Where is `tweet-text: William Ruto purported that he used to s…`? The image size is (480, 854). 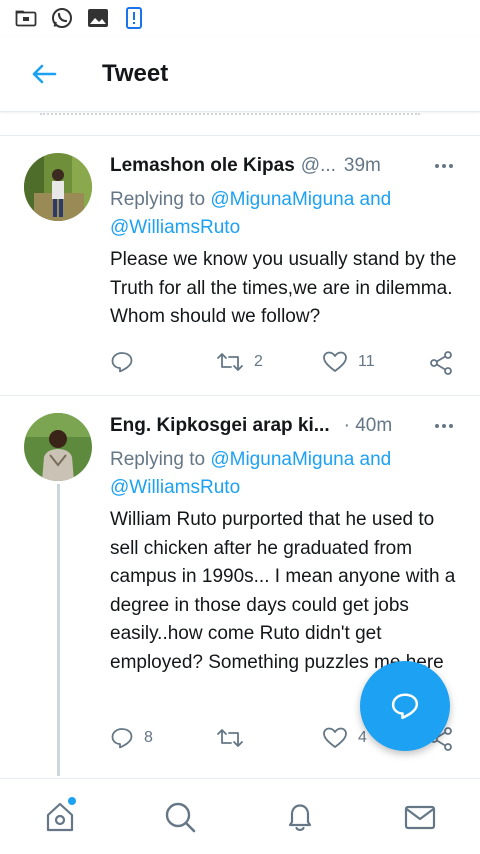
tweet-text: William Ruto purported that he used to s… is located at coordinates (283, 591).